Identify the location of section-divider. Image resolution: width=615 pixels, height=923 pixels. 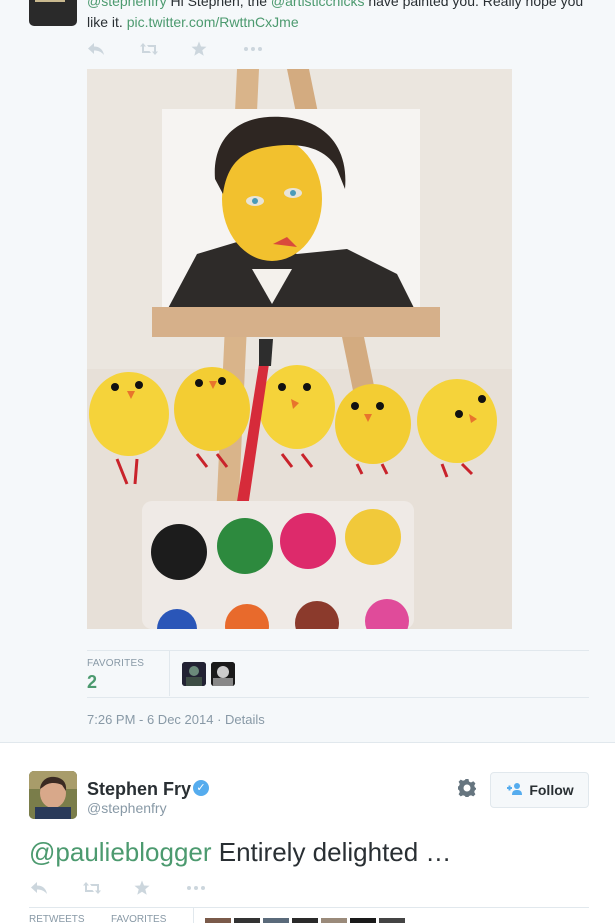
(307, 742).